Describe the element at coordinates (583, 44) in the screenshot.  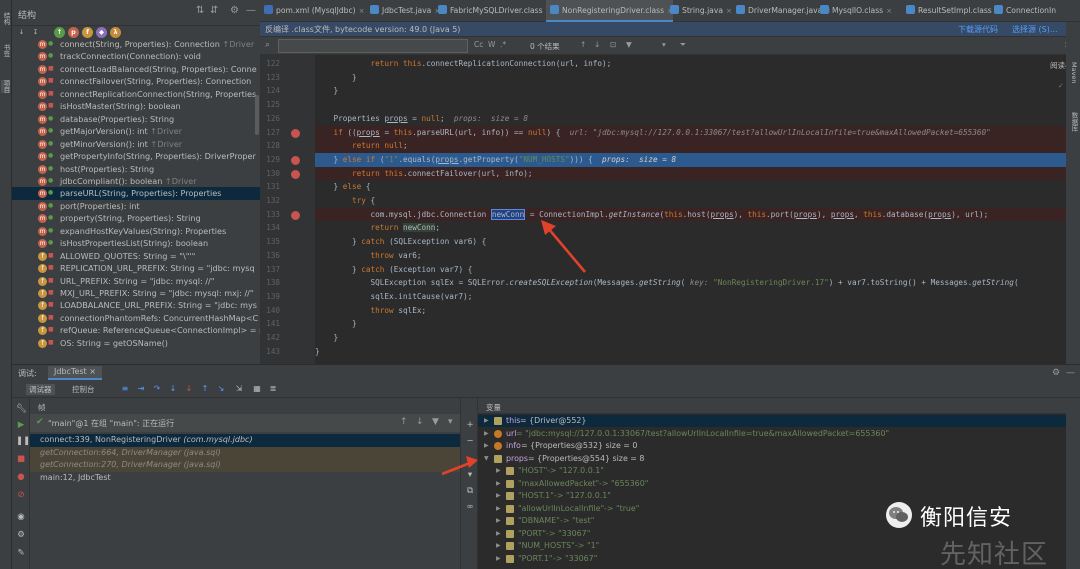
I see `prev-match-icon: ↑` at that location.